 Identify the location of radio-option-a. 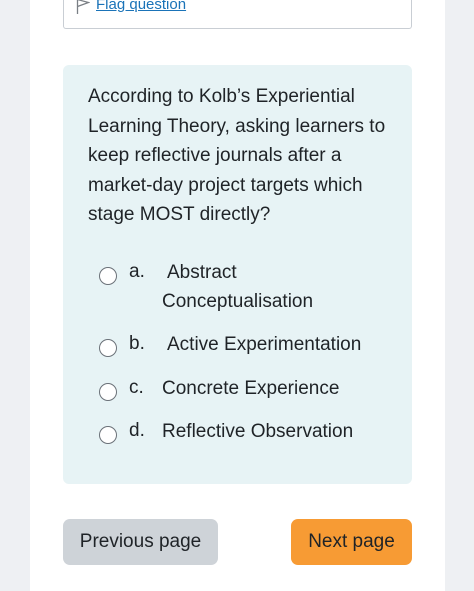
(108, 276).